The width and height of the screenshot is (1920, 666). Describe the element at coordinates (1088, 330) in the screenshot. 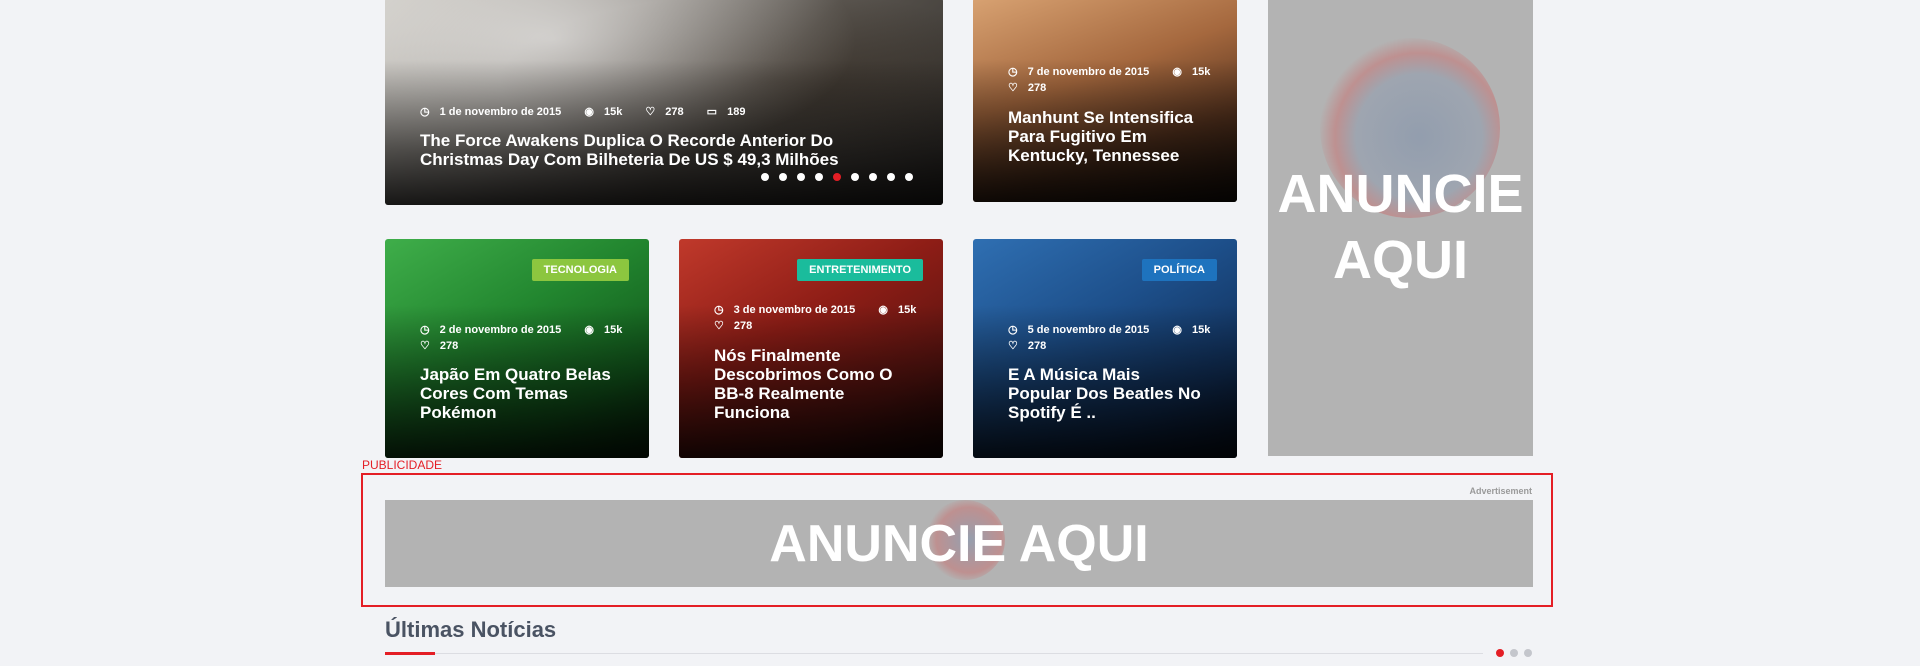

I see `grid-card-date: 5 de novembro de 2015` at that location.